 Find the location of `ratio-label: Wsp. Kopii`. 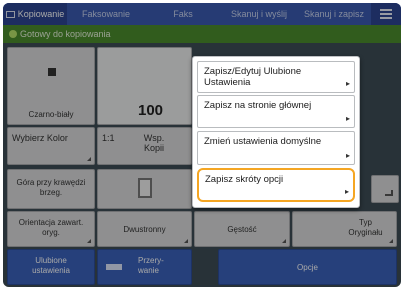

ratio-label: Wsp. Kopii is located at coordinates (154, 143).